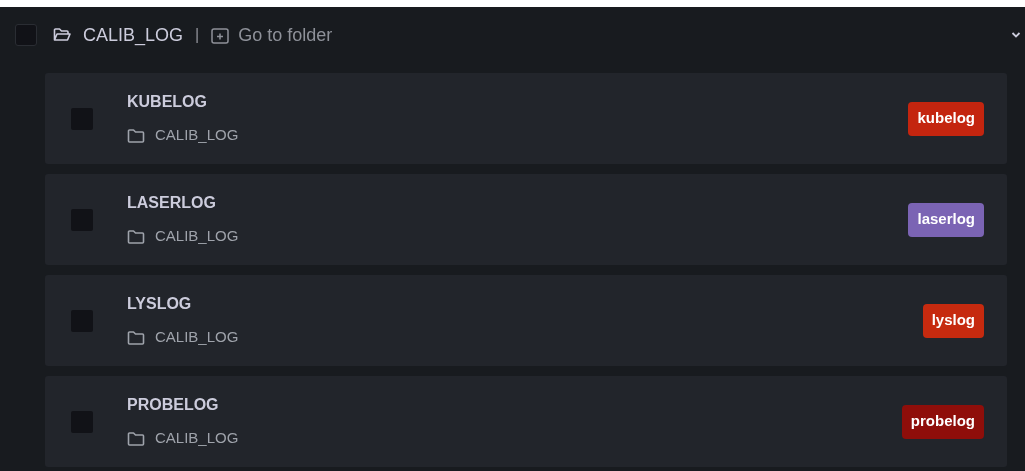 Image resolution: width=1025 pixels, height=471 pixels. What do you see at coordinates (26, 35) in the screenshot?
I see `select-all-checkbox` at bounding box center [26, 35].